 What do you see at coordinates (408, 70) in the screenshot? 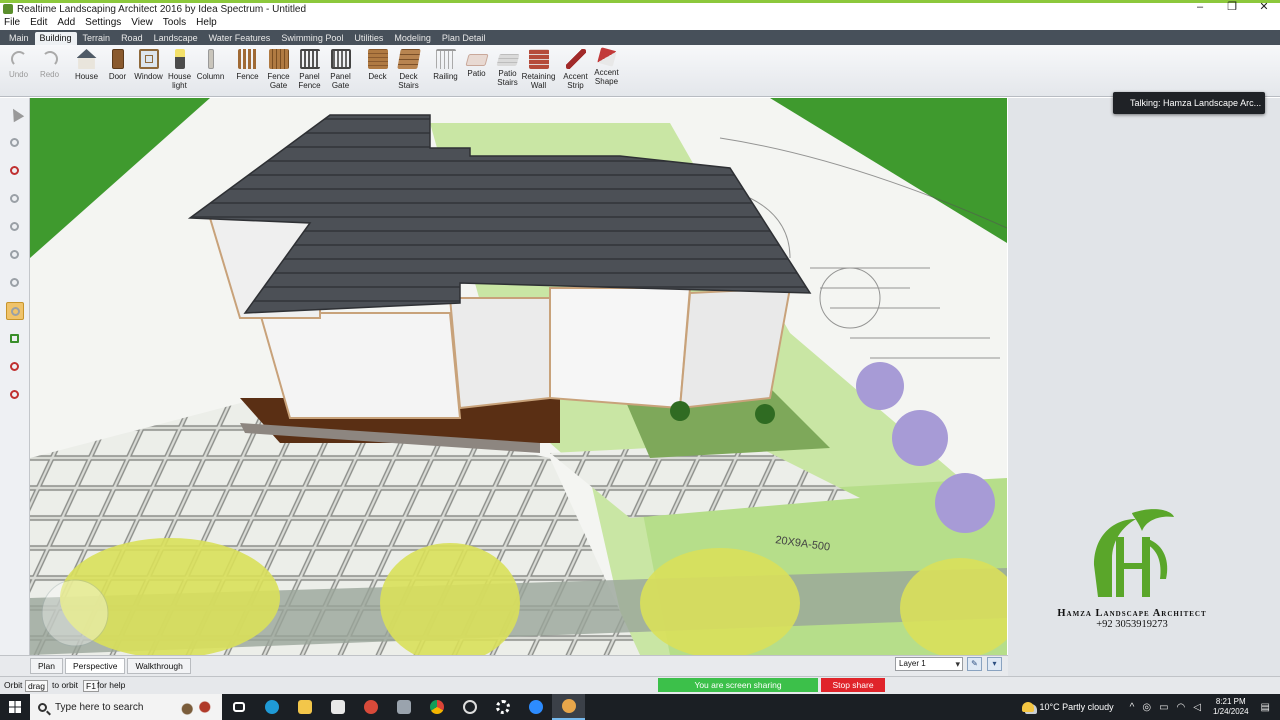
I see `deck-stairs-button: Deck Stairs` at bounding box center [408, 70].